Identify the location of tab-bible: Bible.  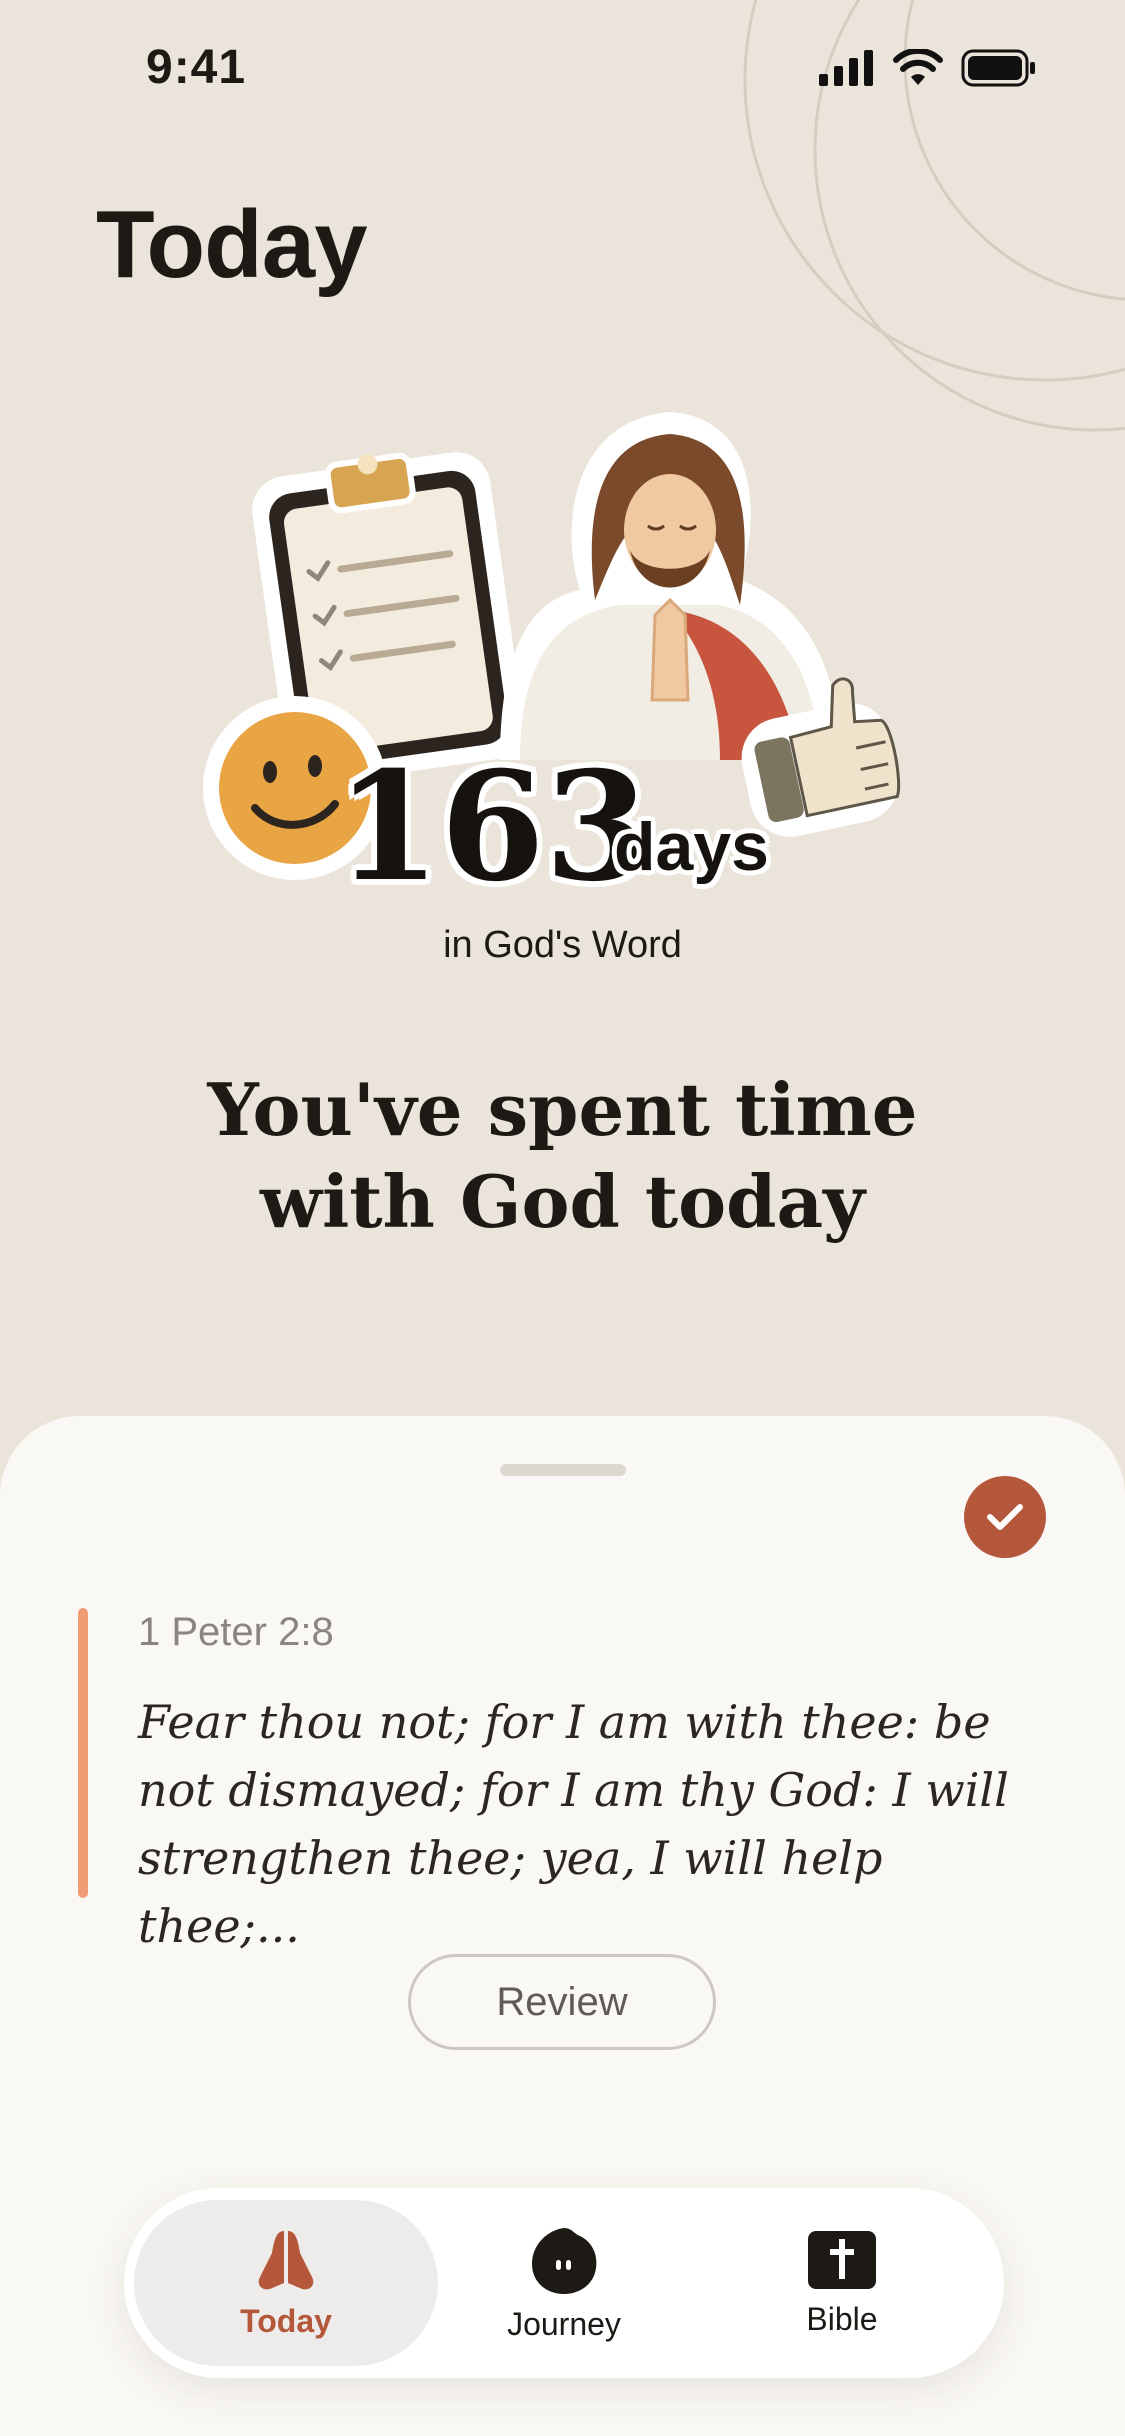
(842, 2283).